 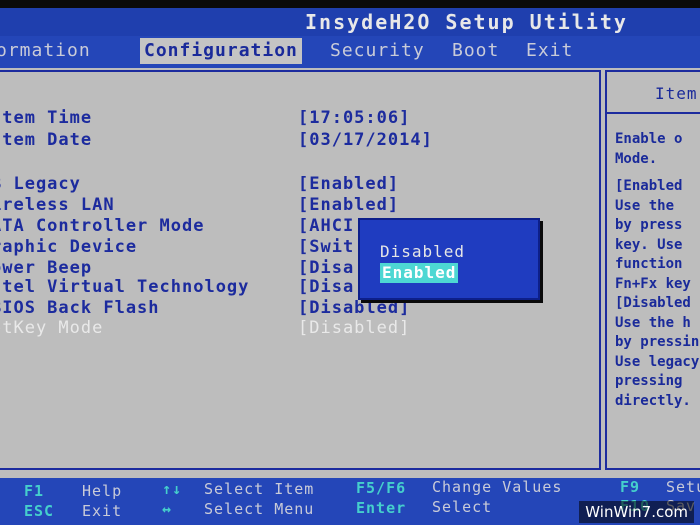 What do you see at coordinates (381, 508) in the screenshot?
I see `key-enter: Enter` at bounding box center [381, 508].